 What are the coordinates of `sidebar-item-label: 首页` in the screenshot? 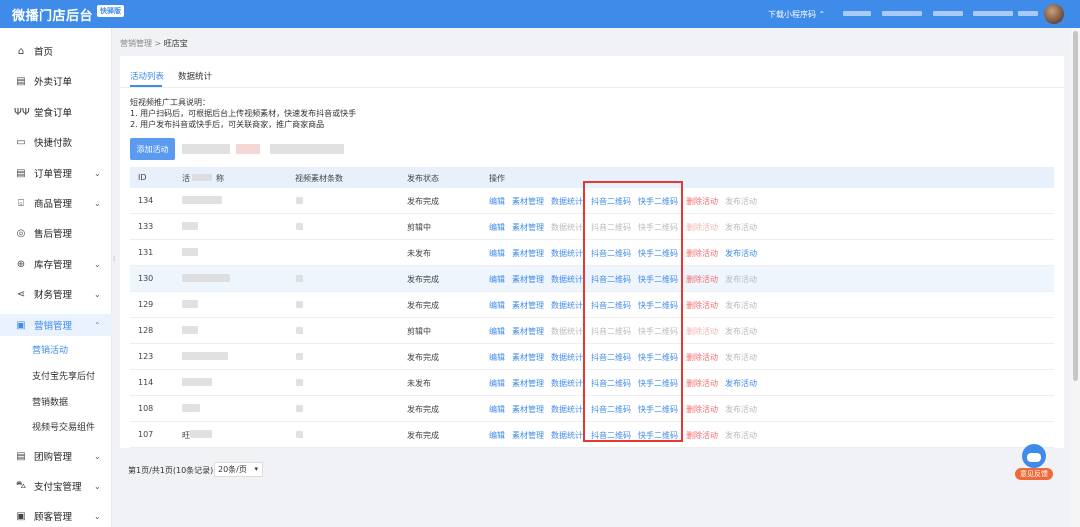 It's located at (44, 52).